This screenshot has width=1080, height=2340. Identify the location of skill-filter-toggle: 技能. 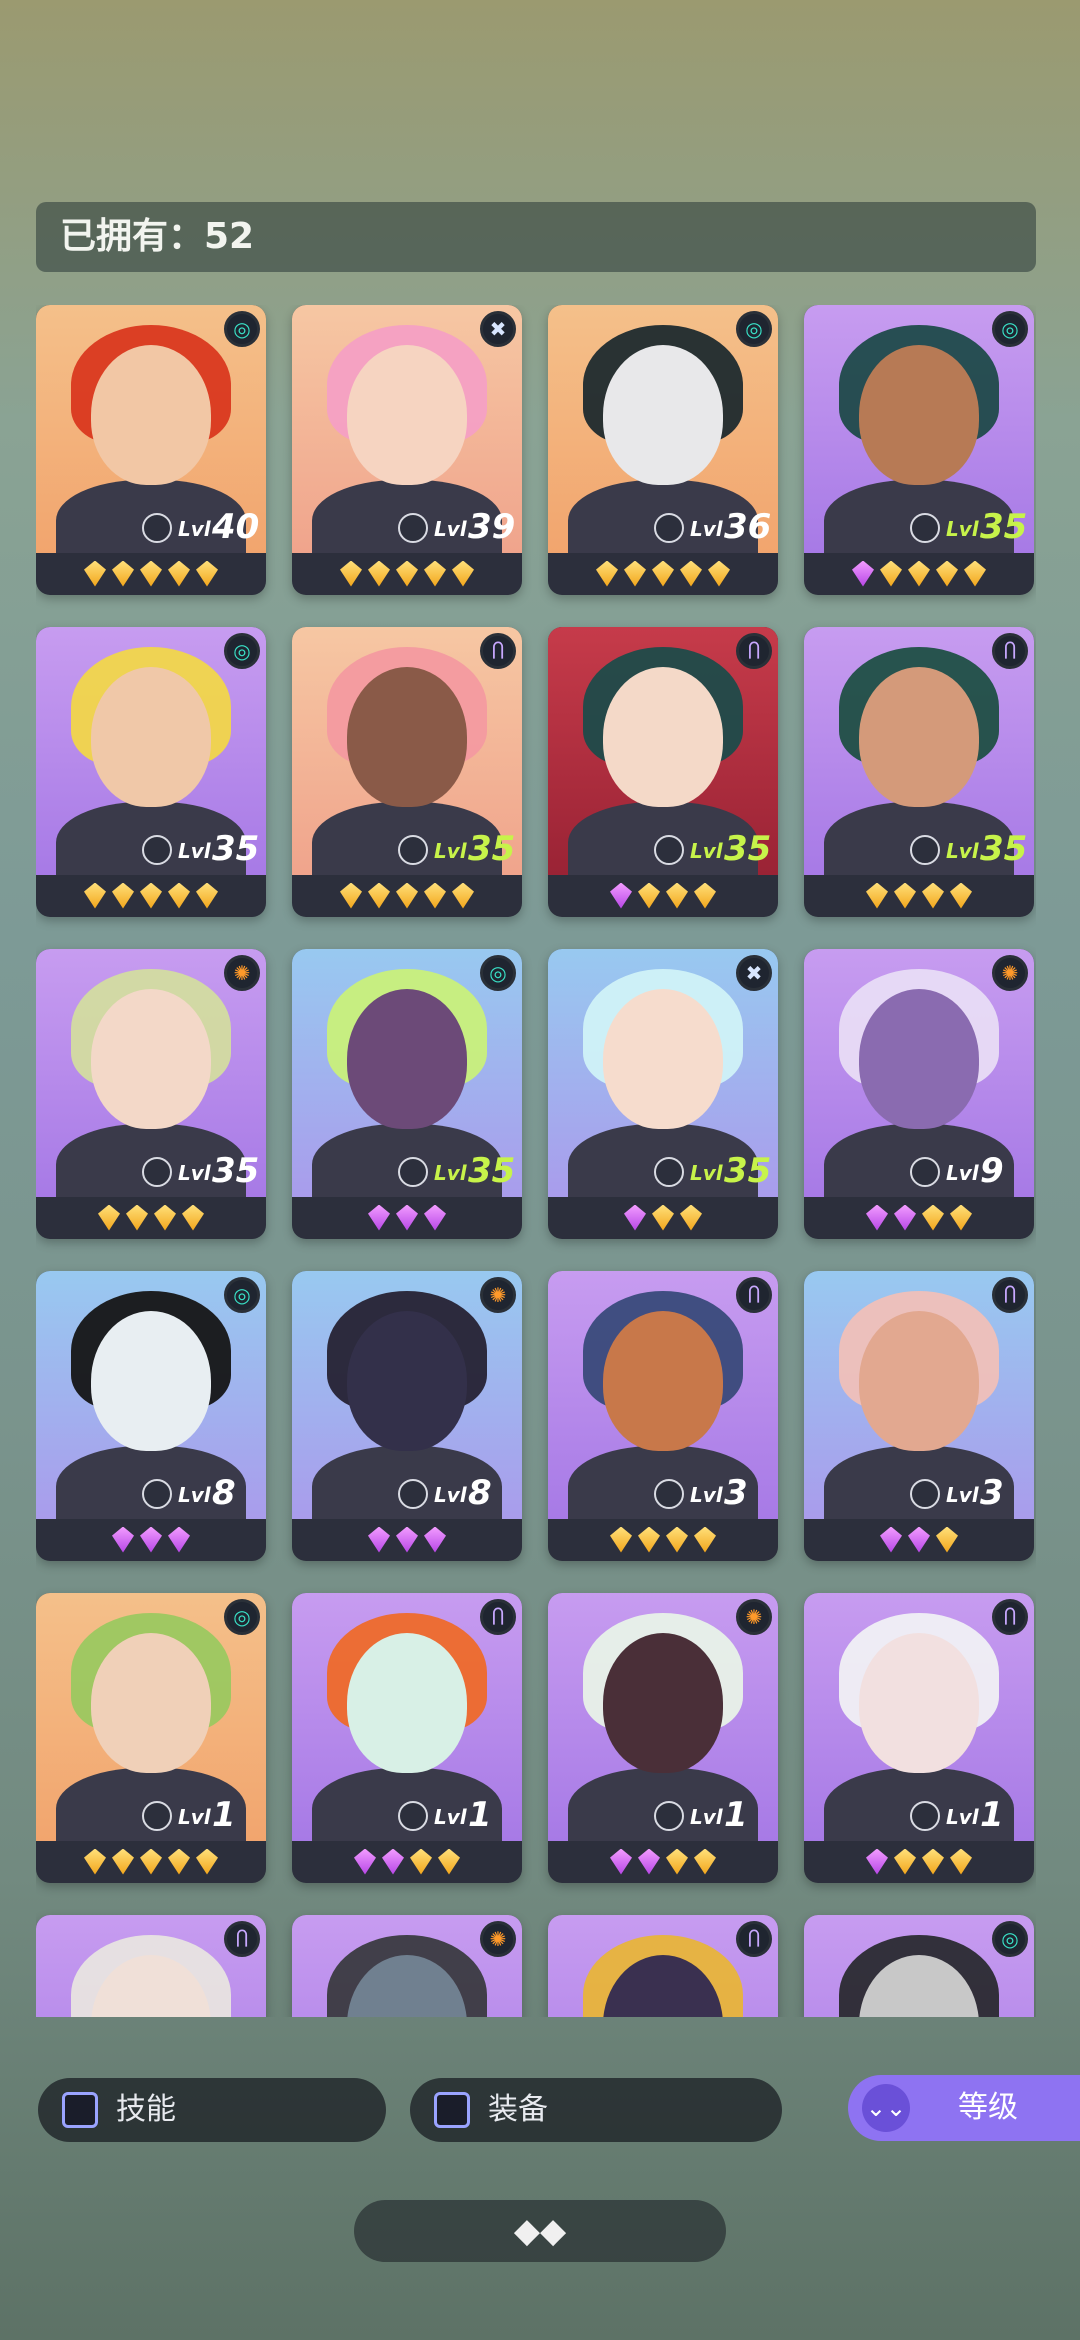
(212, 2110).